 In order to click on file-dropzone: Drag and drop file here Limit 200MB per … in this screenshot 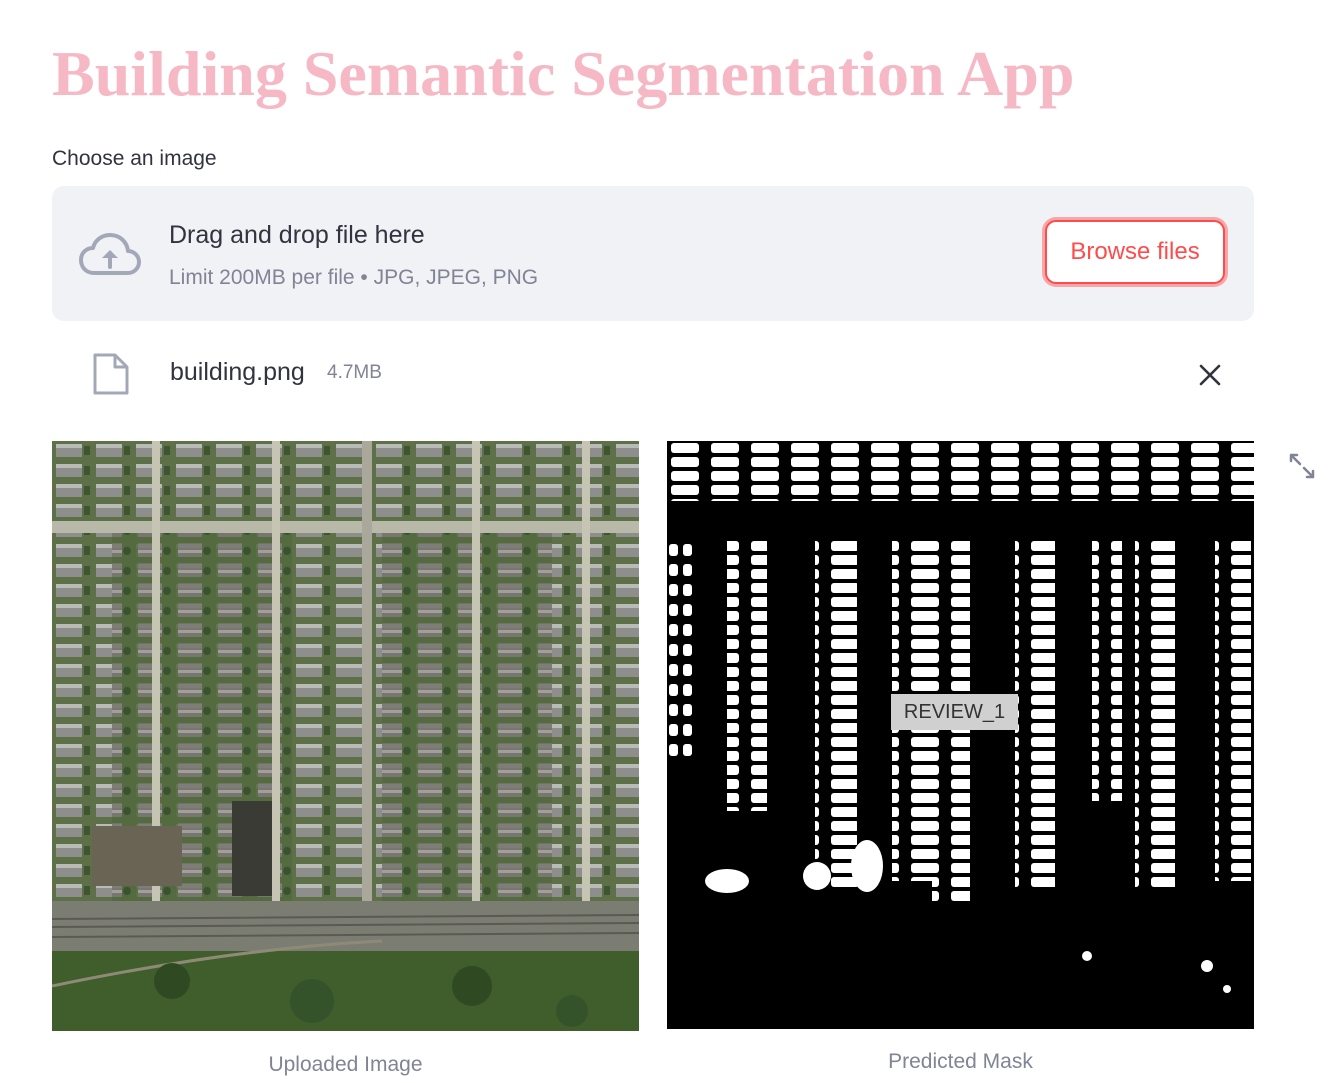, I will do `click(653, 253)`.